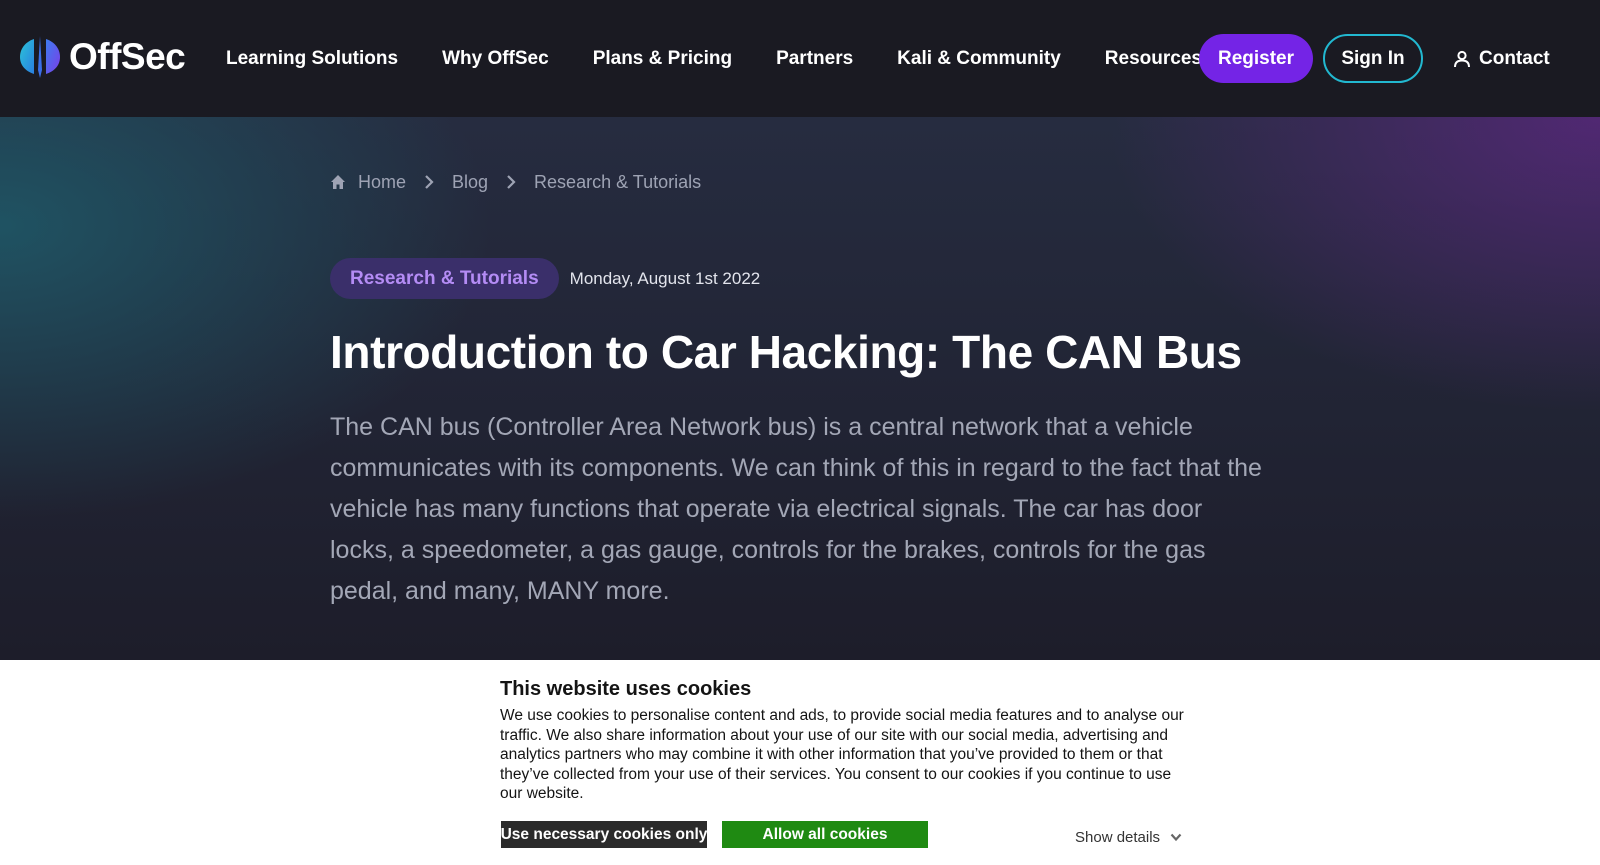 The height and width of the screenshot is (865, 1600). Describe the element at coordinates (1514, 58) in the screenshot. I see `contact-label: Contact` at that location.